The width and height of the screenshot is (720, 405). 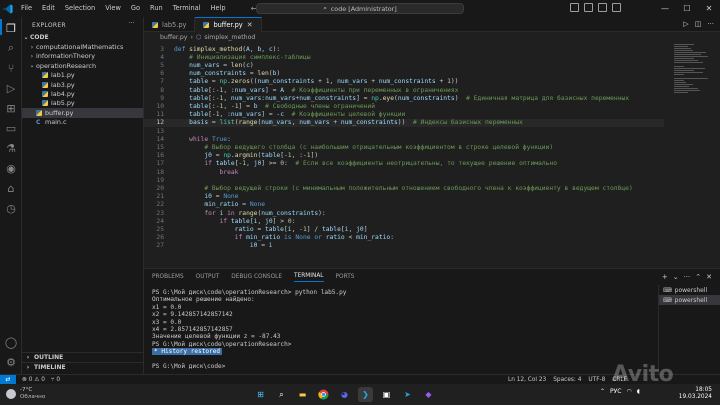 What do you see at coordinates (173, 37) in the screenshot?
I see `breadcrumb-file: buffer.py` at bounding box center [173, 37].